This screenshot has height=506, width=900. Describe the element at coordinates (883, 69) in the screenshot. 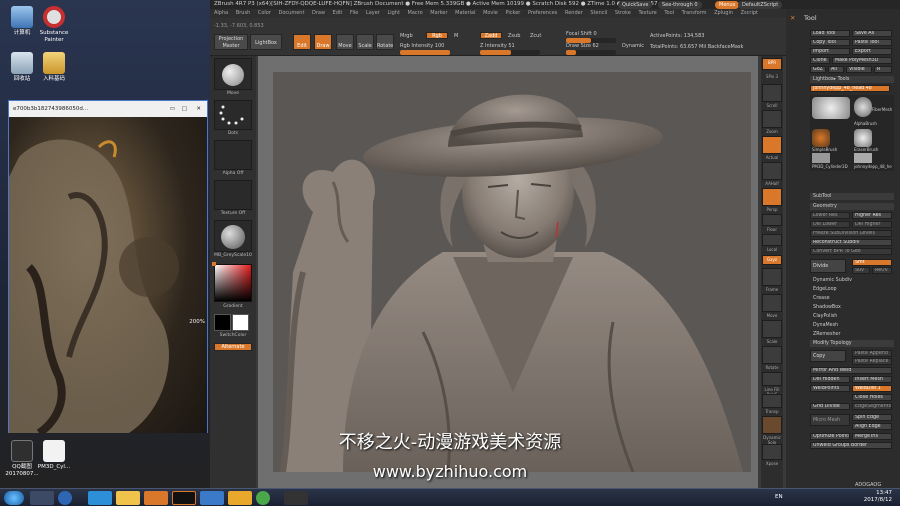

I see `r-button: R` at that location.